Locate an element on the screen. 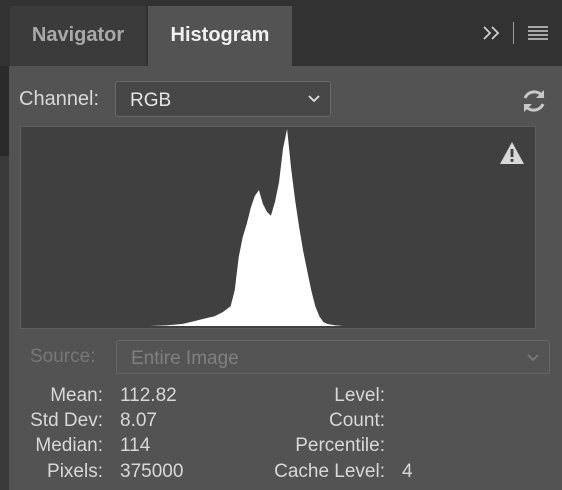  channel-value: RGB is located at coordinates (151, 100).